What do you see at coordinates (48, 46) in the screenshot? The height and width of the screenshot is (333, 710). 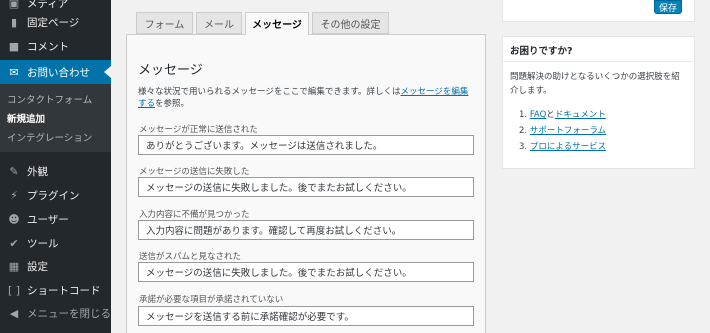 I see `sidebar-item-label: コメント` at bounding box center [48, 46].